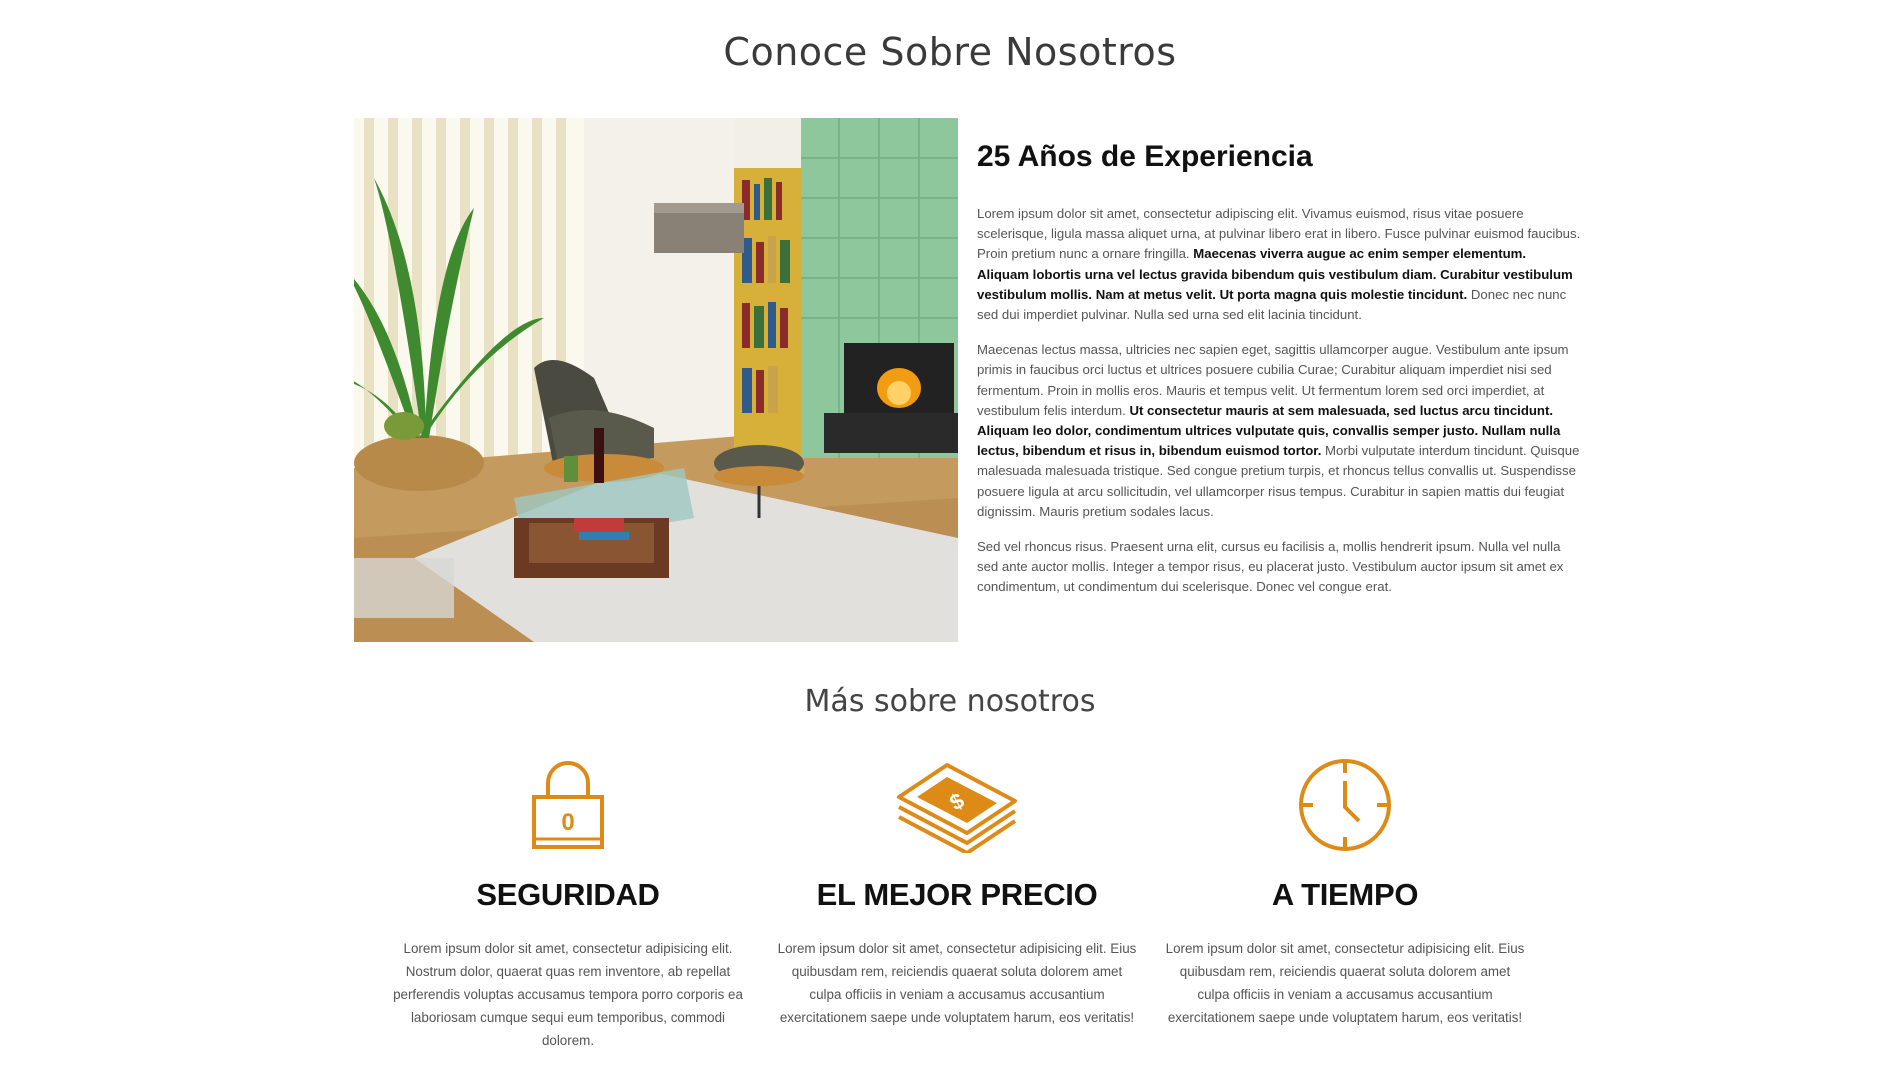  I want to click on feature-title: SEGURIDAD, so click(568, 894).